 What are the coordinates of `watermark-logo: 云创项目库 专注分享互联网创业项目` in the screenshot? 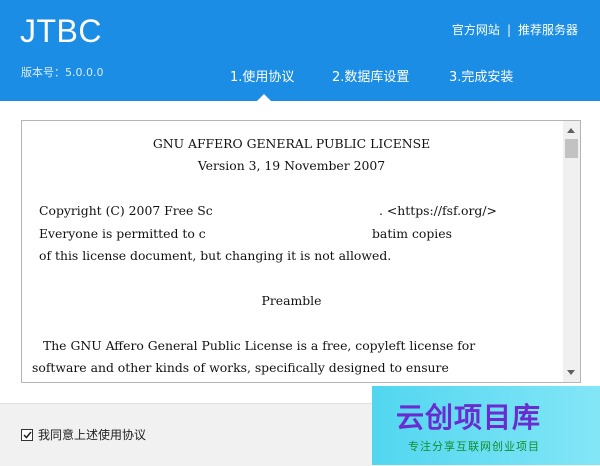 It's located at (486, 425).